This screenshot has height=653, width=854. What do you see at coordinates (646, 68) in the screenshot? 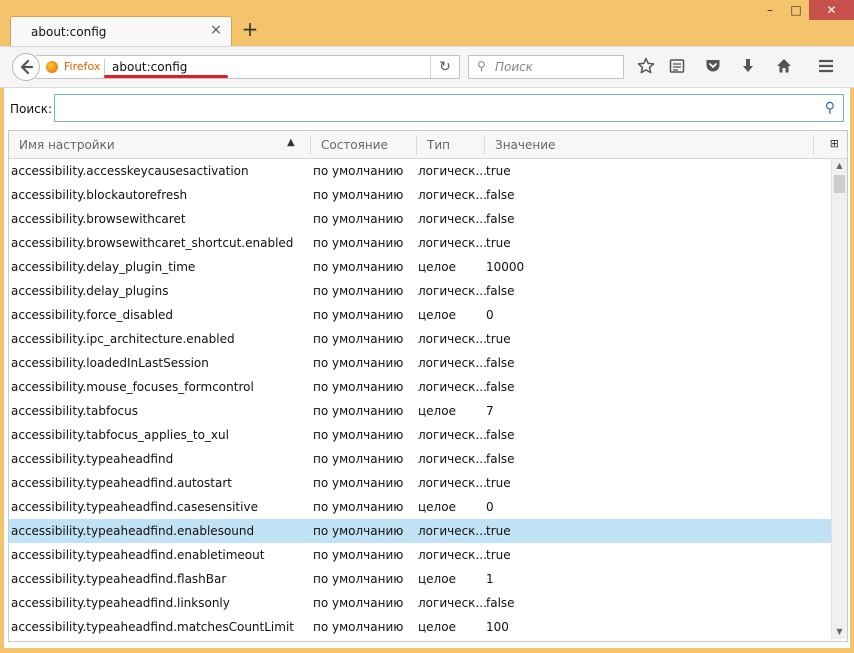
I see `bookmark-star-icon` at bounding box center [646, 68].